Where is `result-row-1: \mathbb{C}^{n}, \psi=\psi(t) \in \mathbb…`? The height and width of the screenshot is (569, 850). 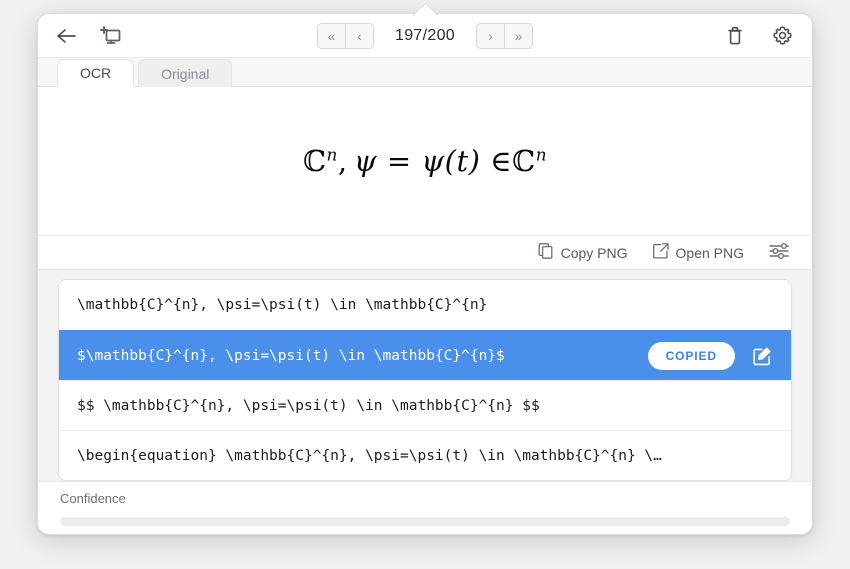
result-row-1: \mathbb{C}^{n}, \psi=\psi(t) \in \mathbb… is located at coordinates (425, 305).